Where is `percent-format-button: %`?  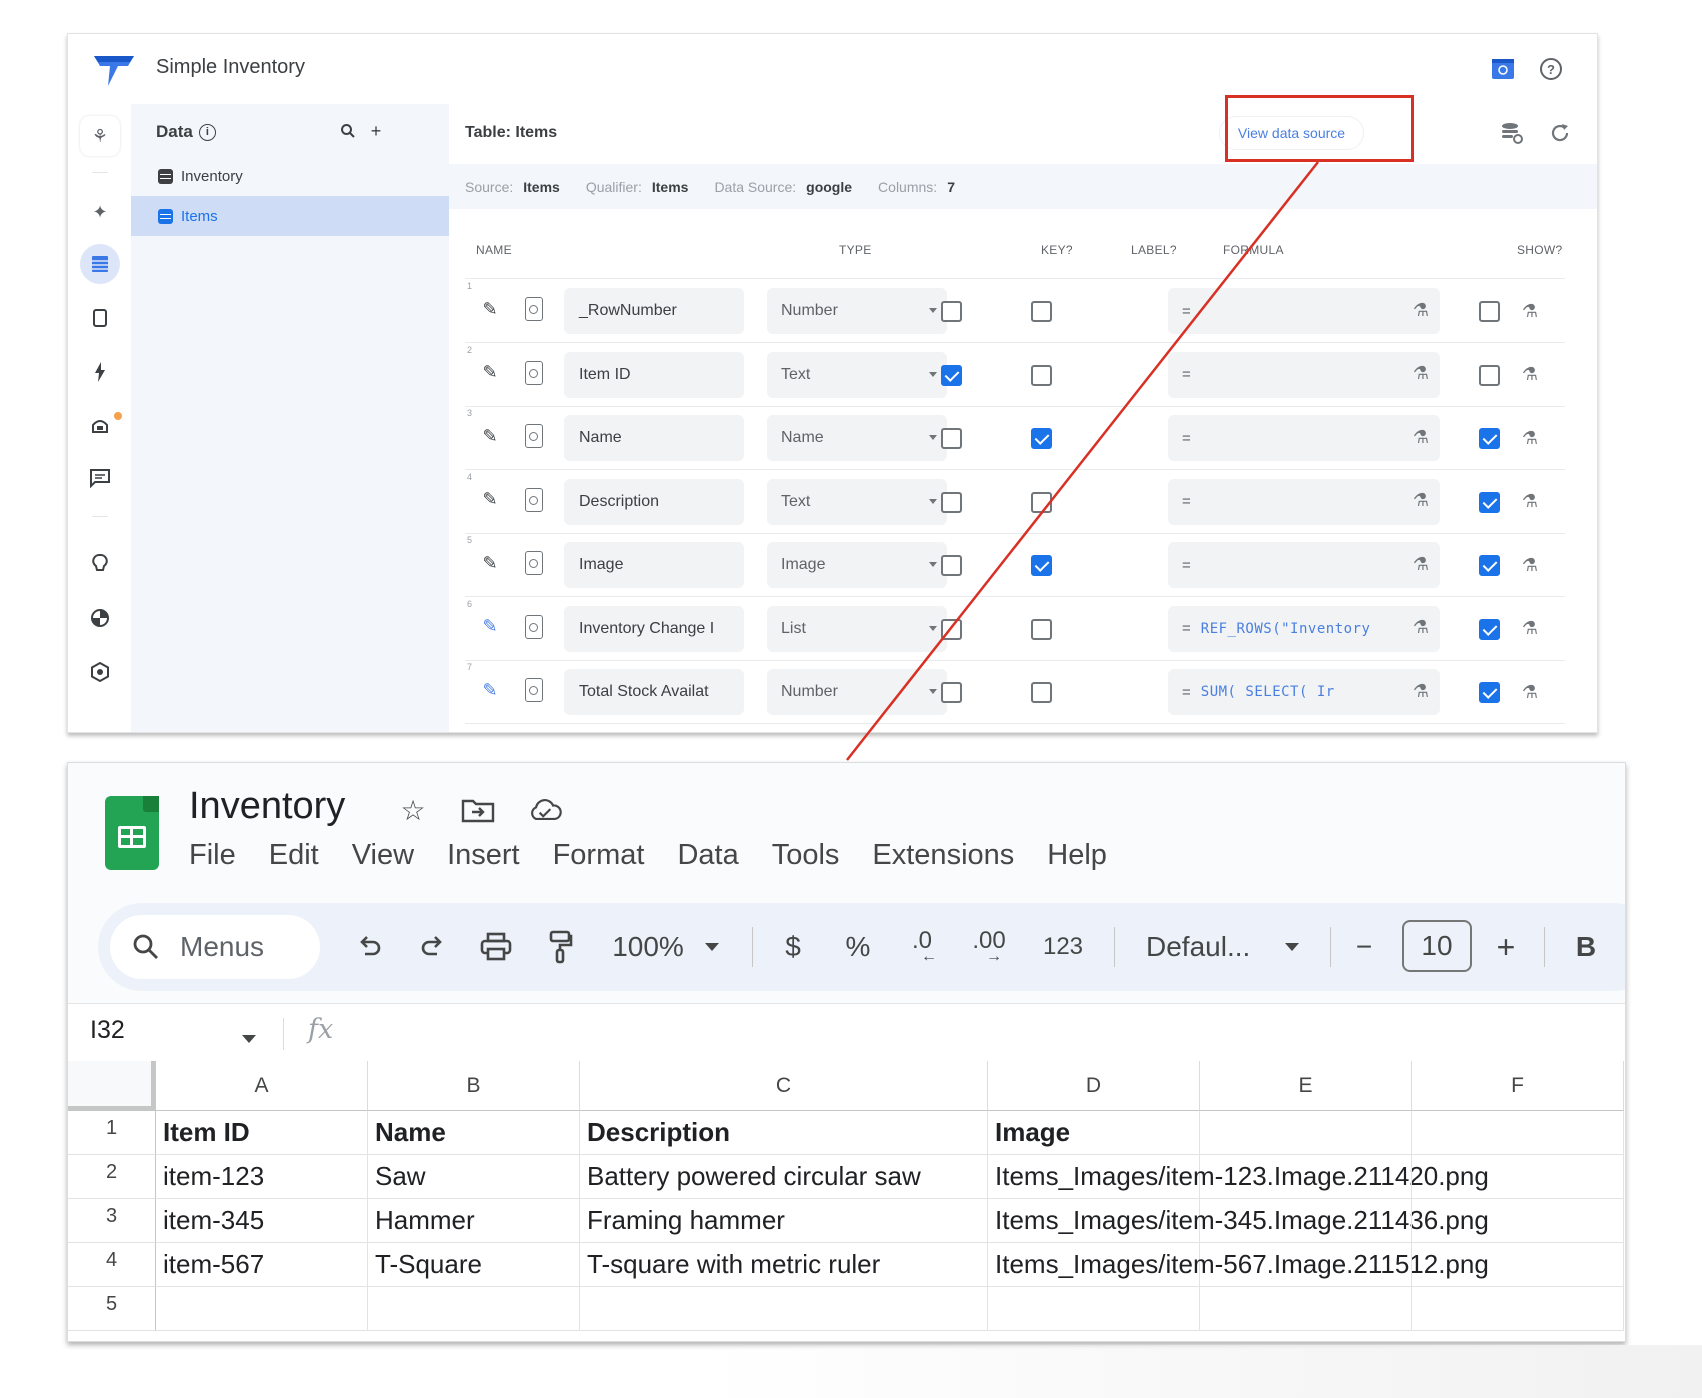 percent-format-button: % is located at coordinates (858, 947).